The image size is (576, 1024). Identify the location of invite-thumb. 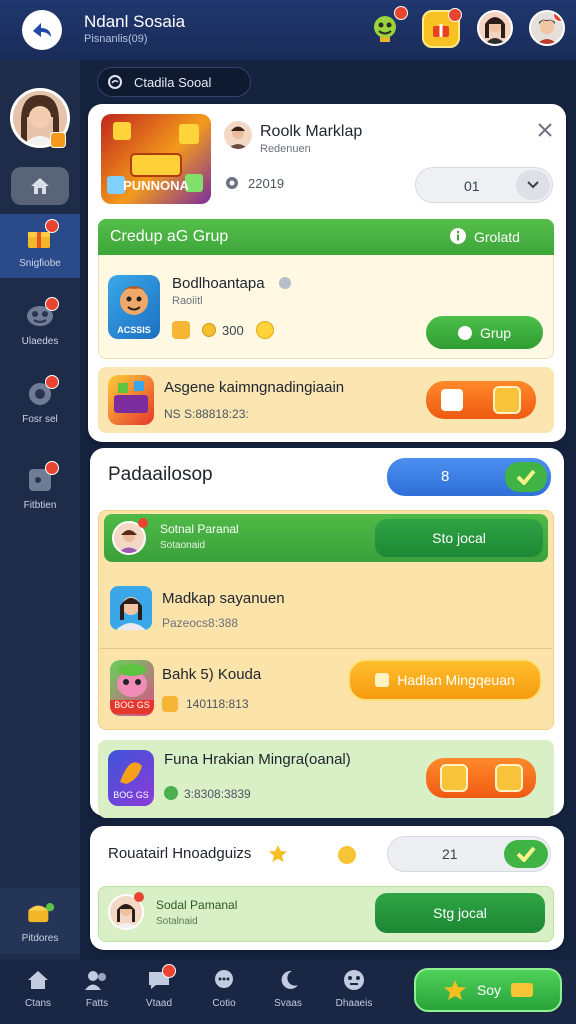
(131, 400).